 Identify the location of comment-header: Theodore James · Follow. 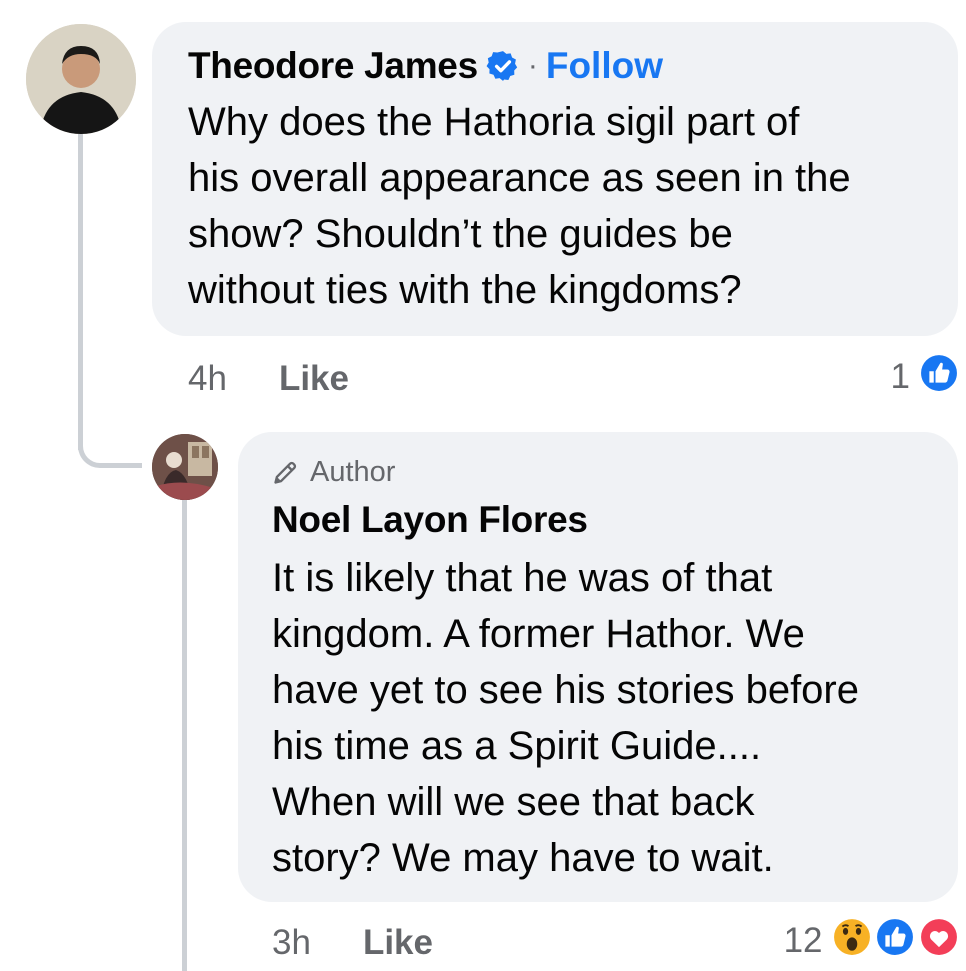
(557, 66).